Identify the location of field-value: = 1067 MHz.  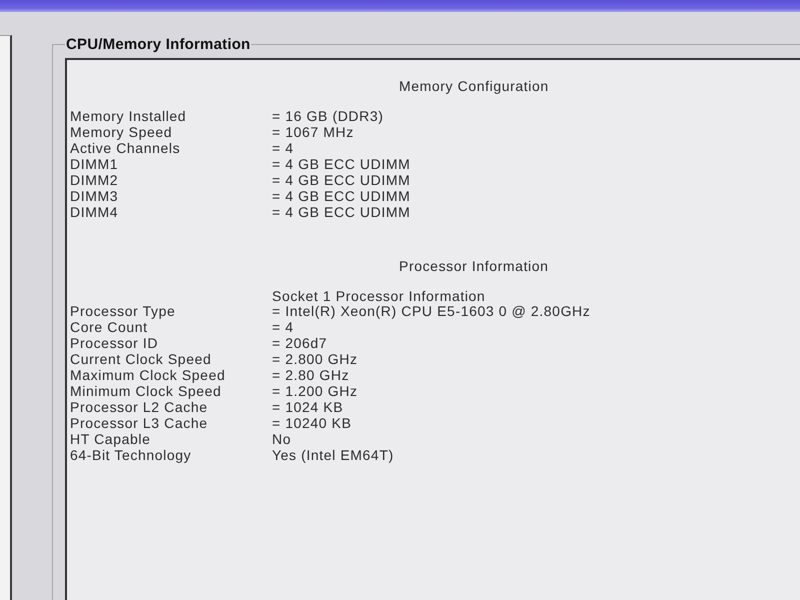
(313, 132).